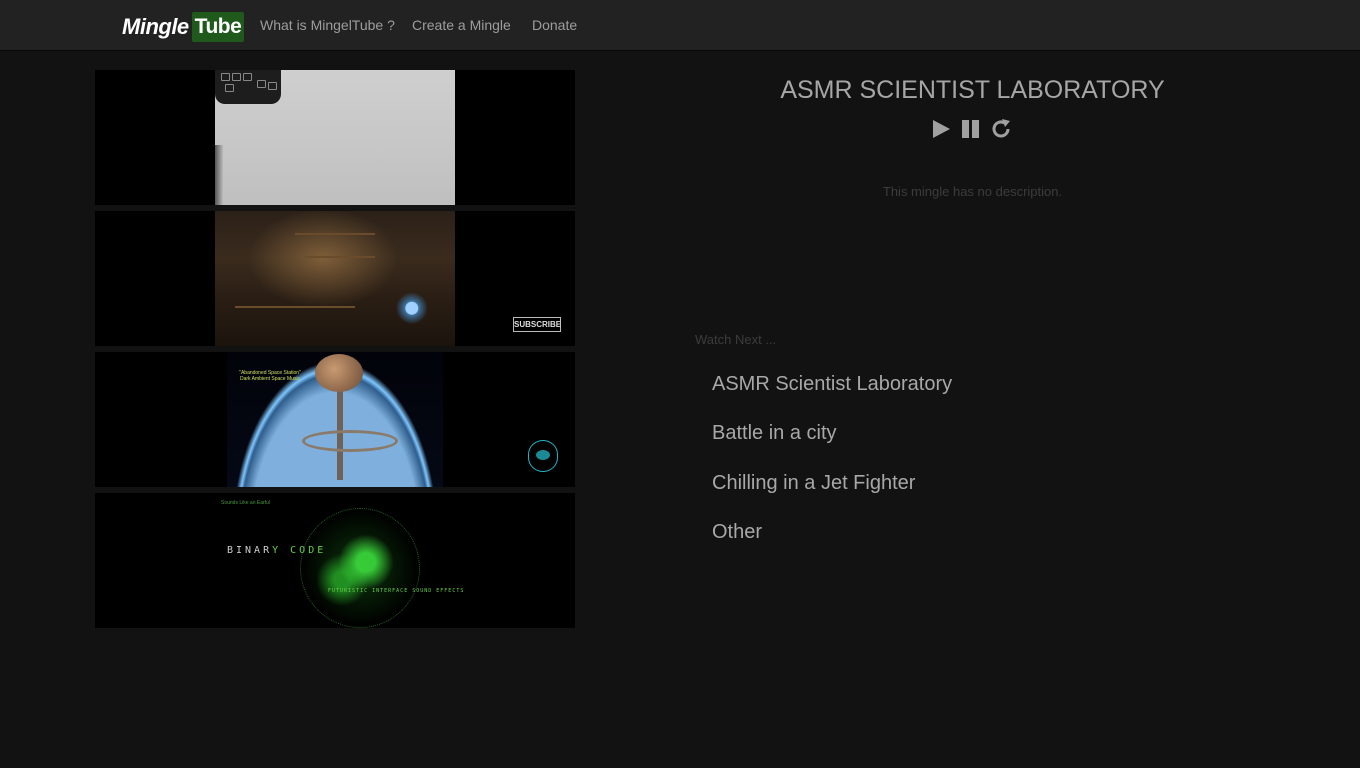 The width and height of the screenshot is (1360, 768). I want to click on nav-create-a-mingle: Create a Mingle, so click(461, 25).